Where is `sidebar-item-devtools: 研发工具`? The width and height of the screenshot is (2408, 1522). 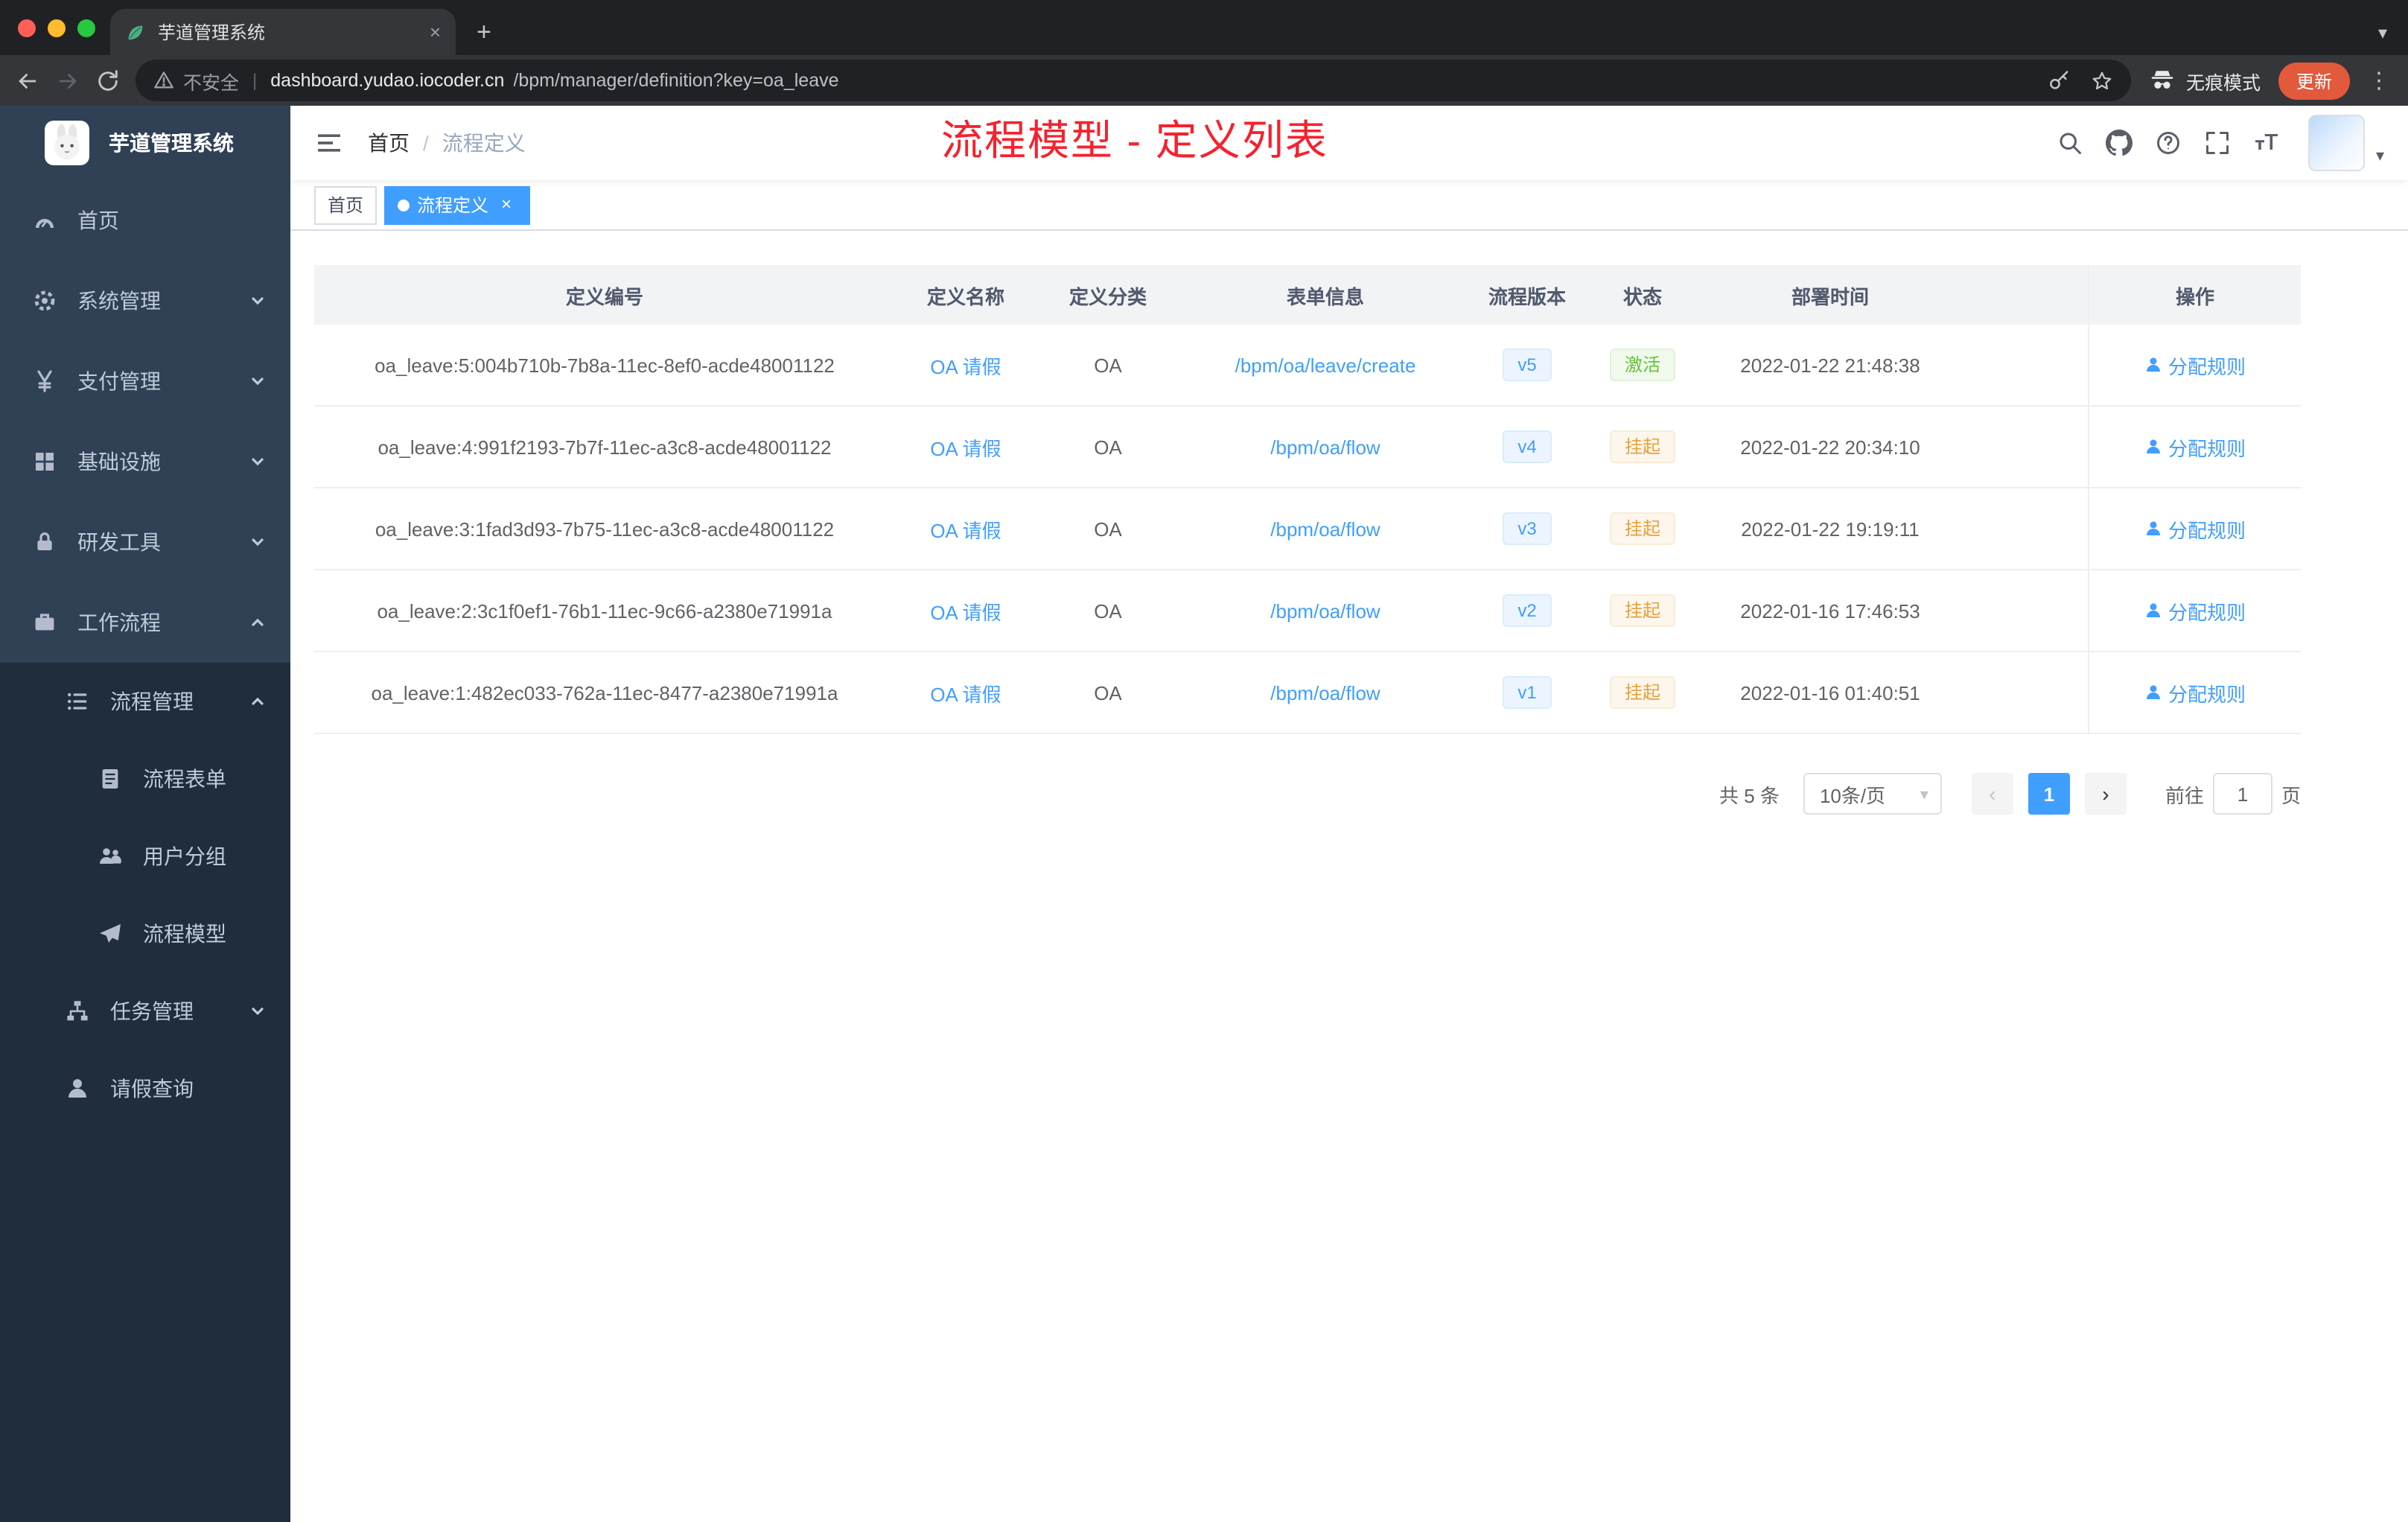 sidebar-item-devtools: 研发工具 is located at coordinates (145, 542).